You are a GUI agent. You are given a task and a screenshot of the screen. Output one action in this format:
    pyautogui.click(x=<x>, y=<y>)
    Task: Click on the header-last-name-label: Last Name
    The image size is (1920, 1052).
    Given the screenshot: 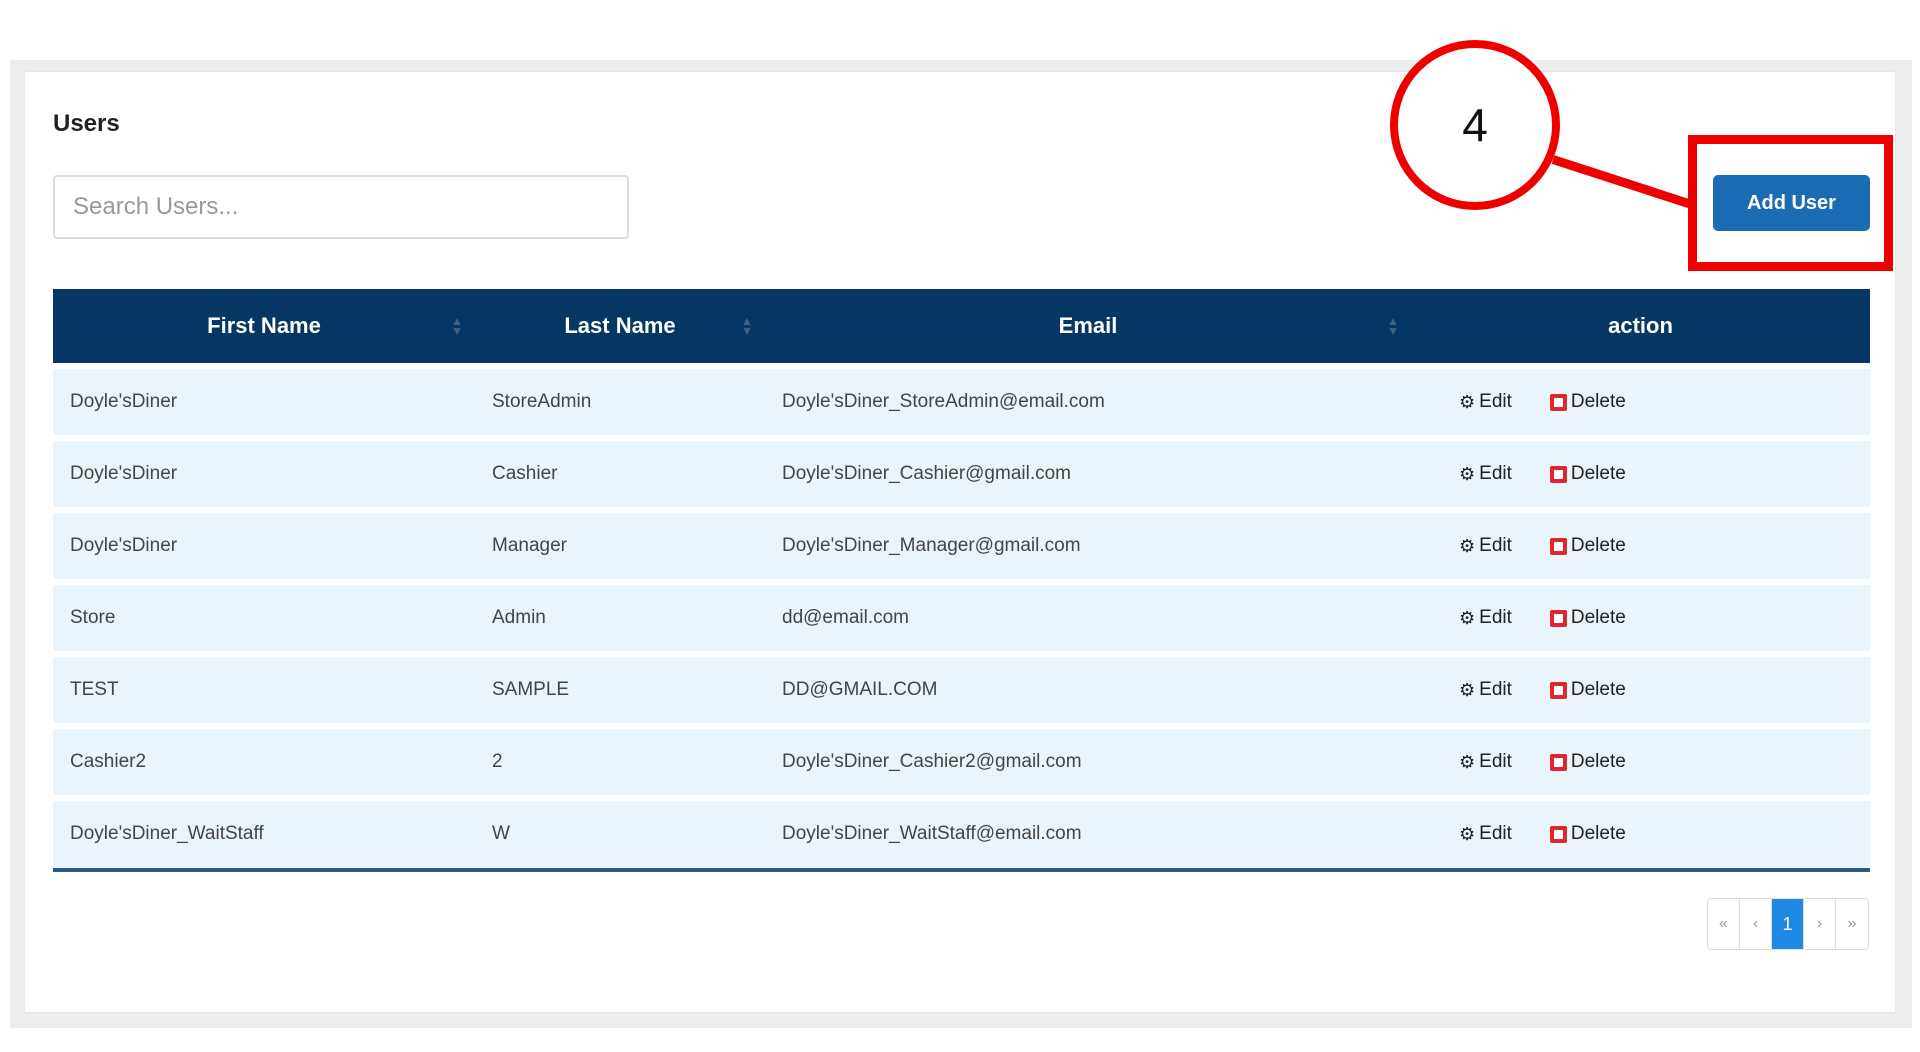 What is the action you would take?
    pyautogui.click(x=620, y=325)
    